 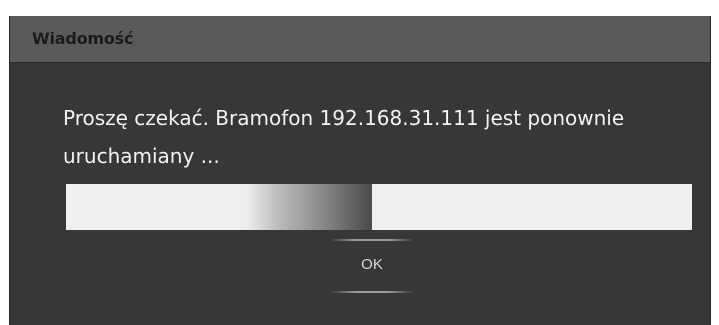 I want to click on ok-button-bottom-line, so click(x=372, y=292).